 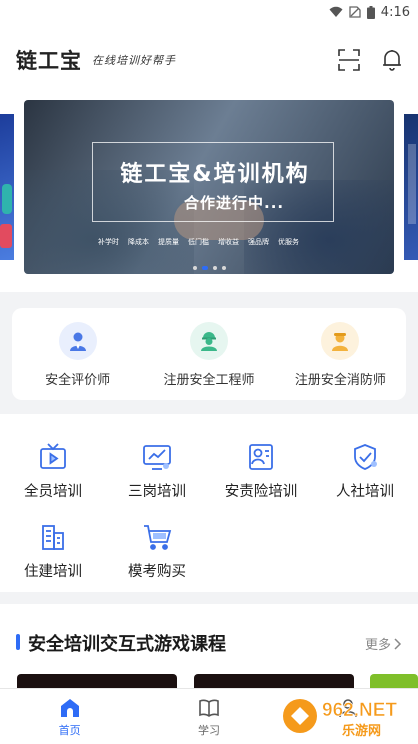 I want to click on site-watermark: 962.NET 乐游网, so click(x=346, y=717).